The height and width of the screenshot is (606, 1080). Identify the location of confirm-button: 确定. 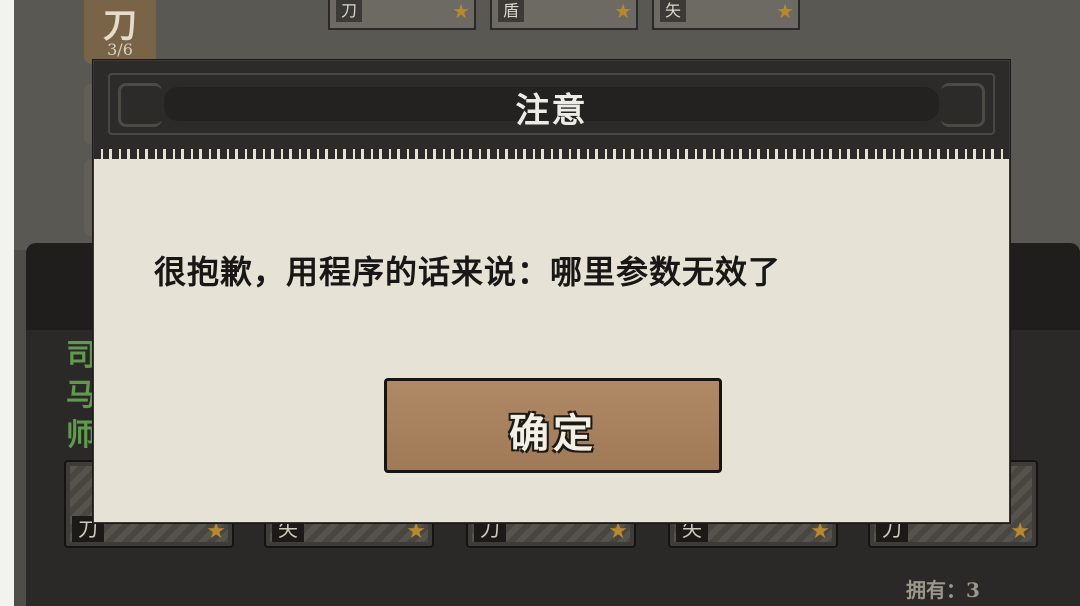
(553, 425).